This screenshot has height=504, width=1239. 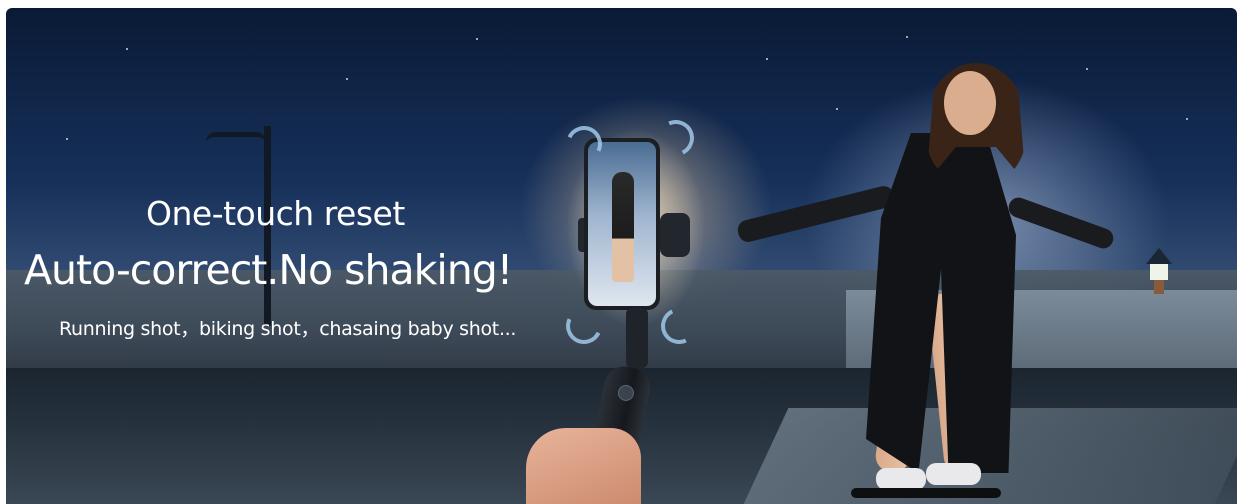 What do you see at coordinates (1159, 273) in the screenshot?
I see `wall-lantern` at bounding box center [1159, 273].